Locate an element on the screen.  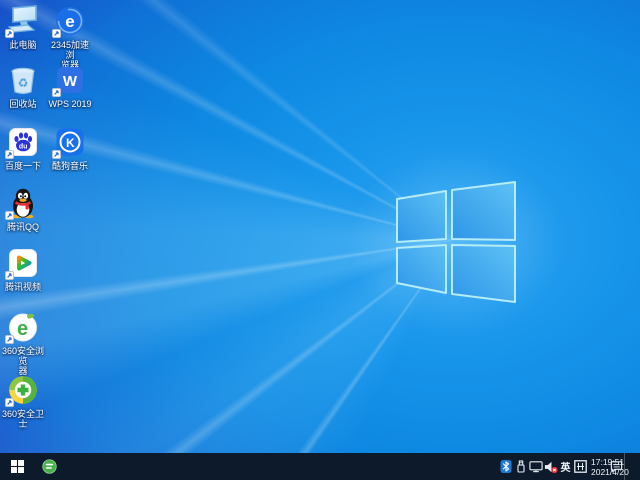
360-browser-icon: e is located at coordinates (22, 327).